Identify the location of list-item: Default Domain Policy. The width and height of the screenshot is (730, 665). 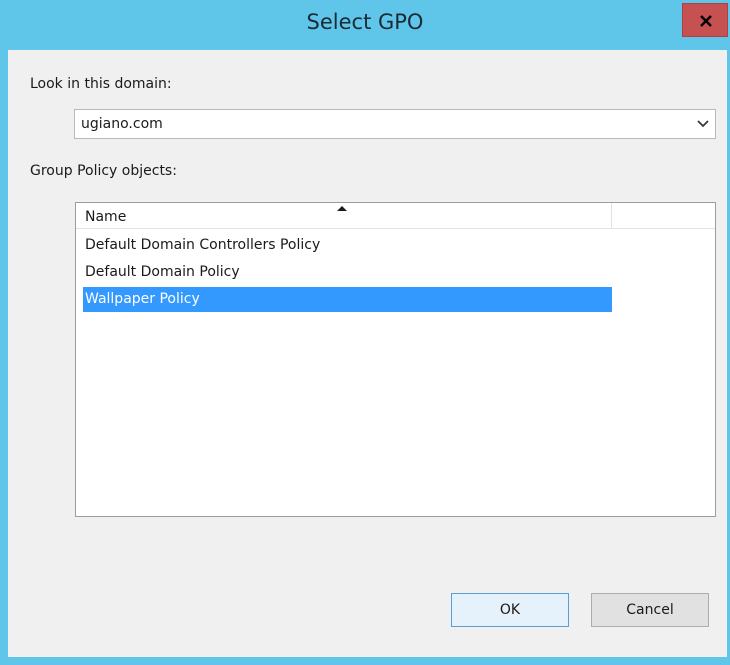
(347, 272).